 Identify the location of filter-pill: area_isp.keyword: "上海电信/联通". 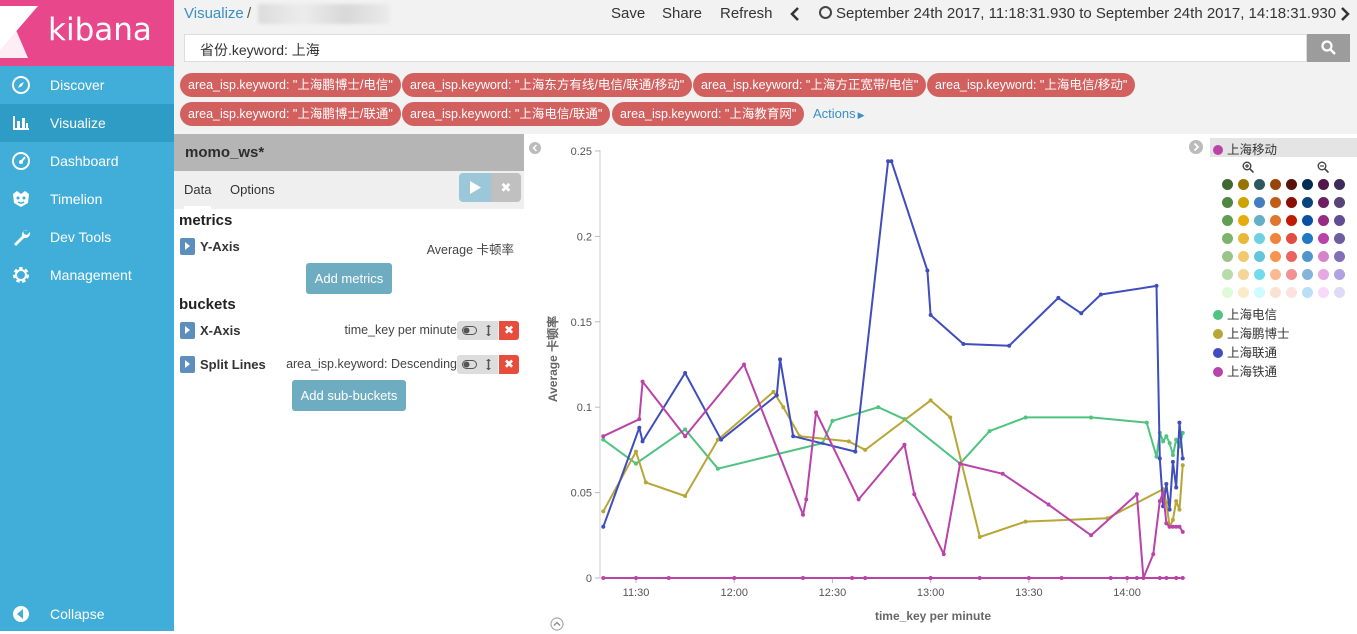
(506, 114).